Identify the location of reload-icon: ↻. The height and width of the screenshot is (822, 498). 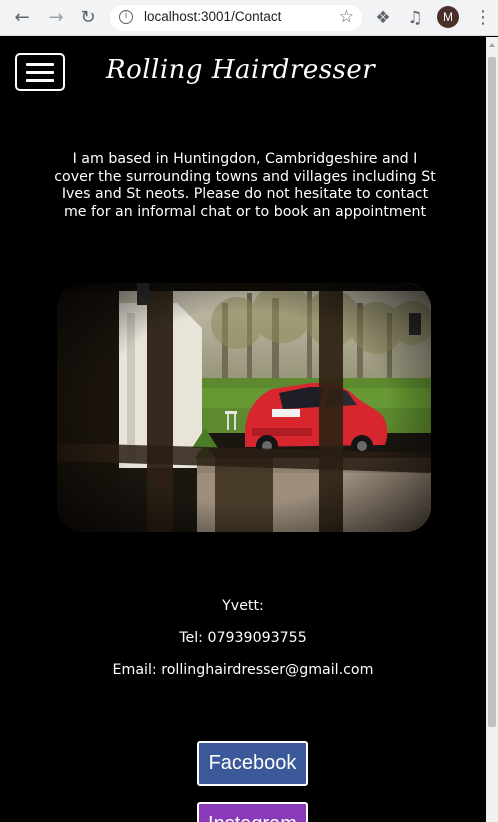
(88, 18).